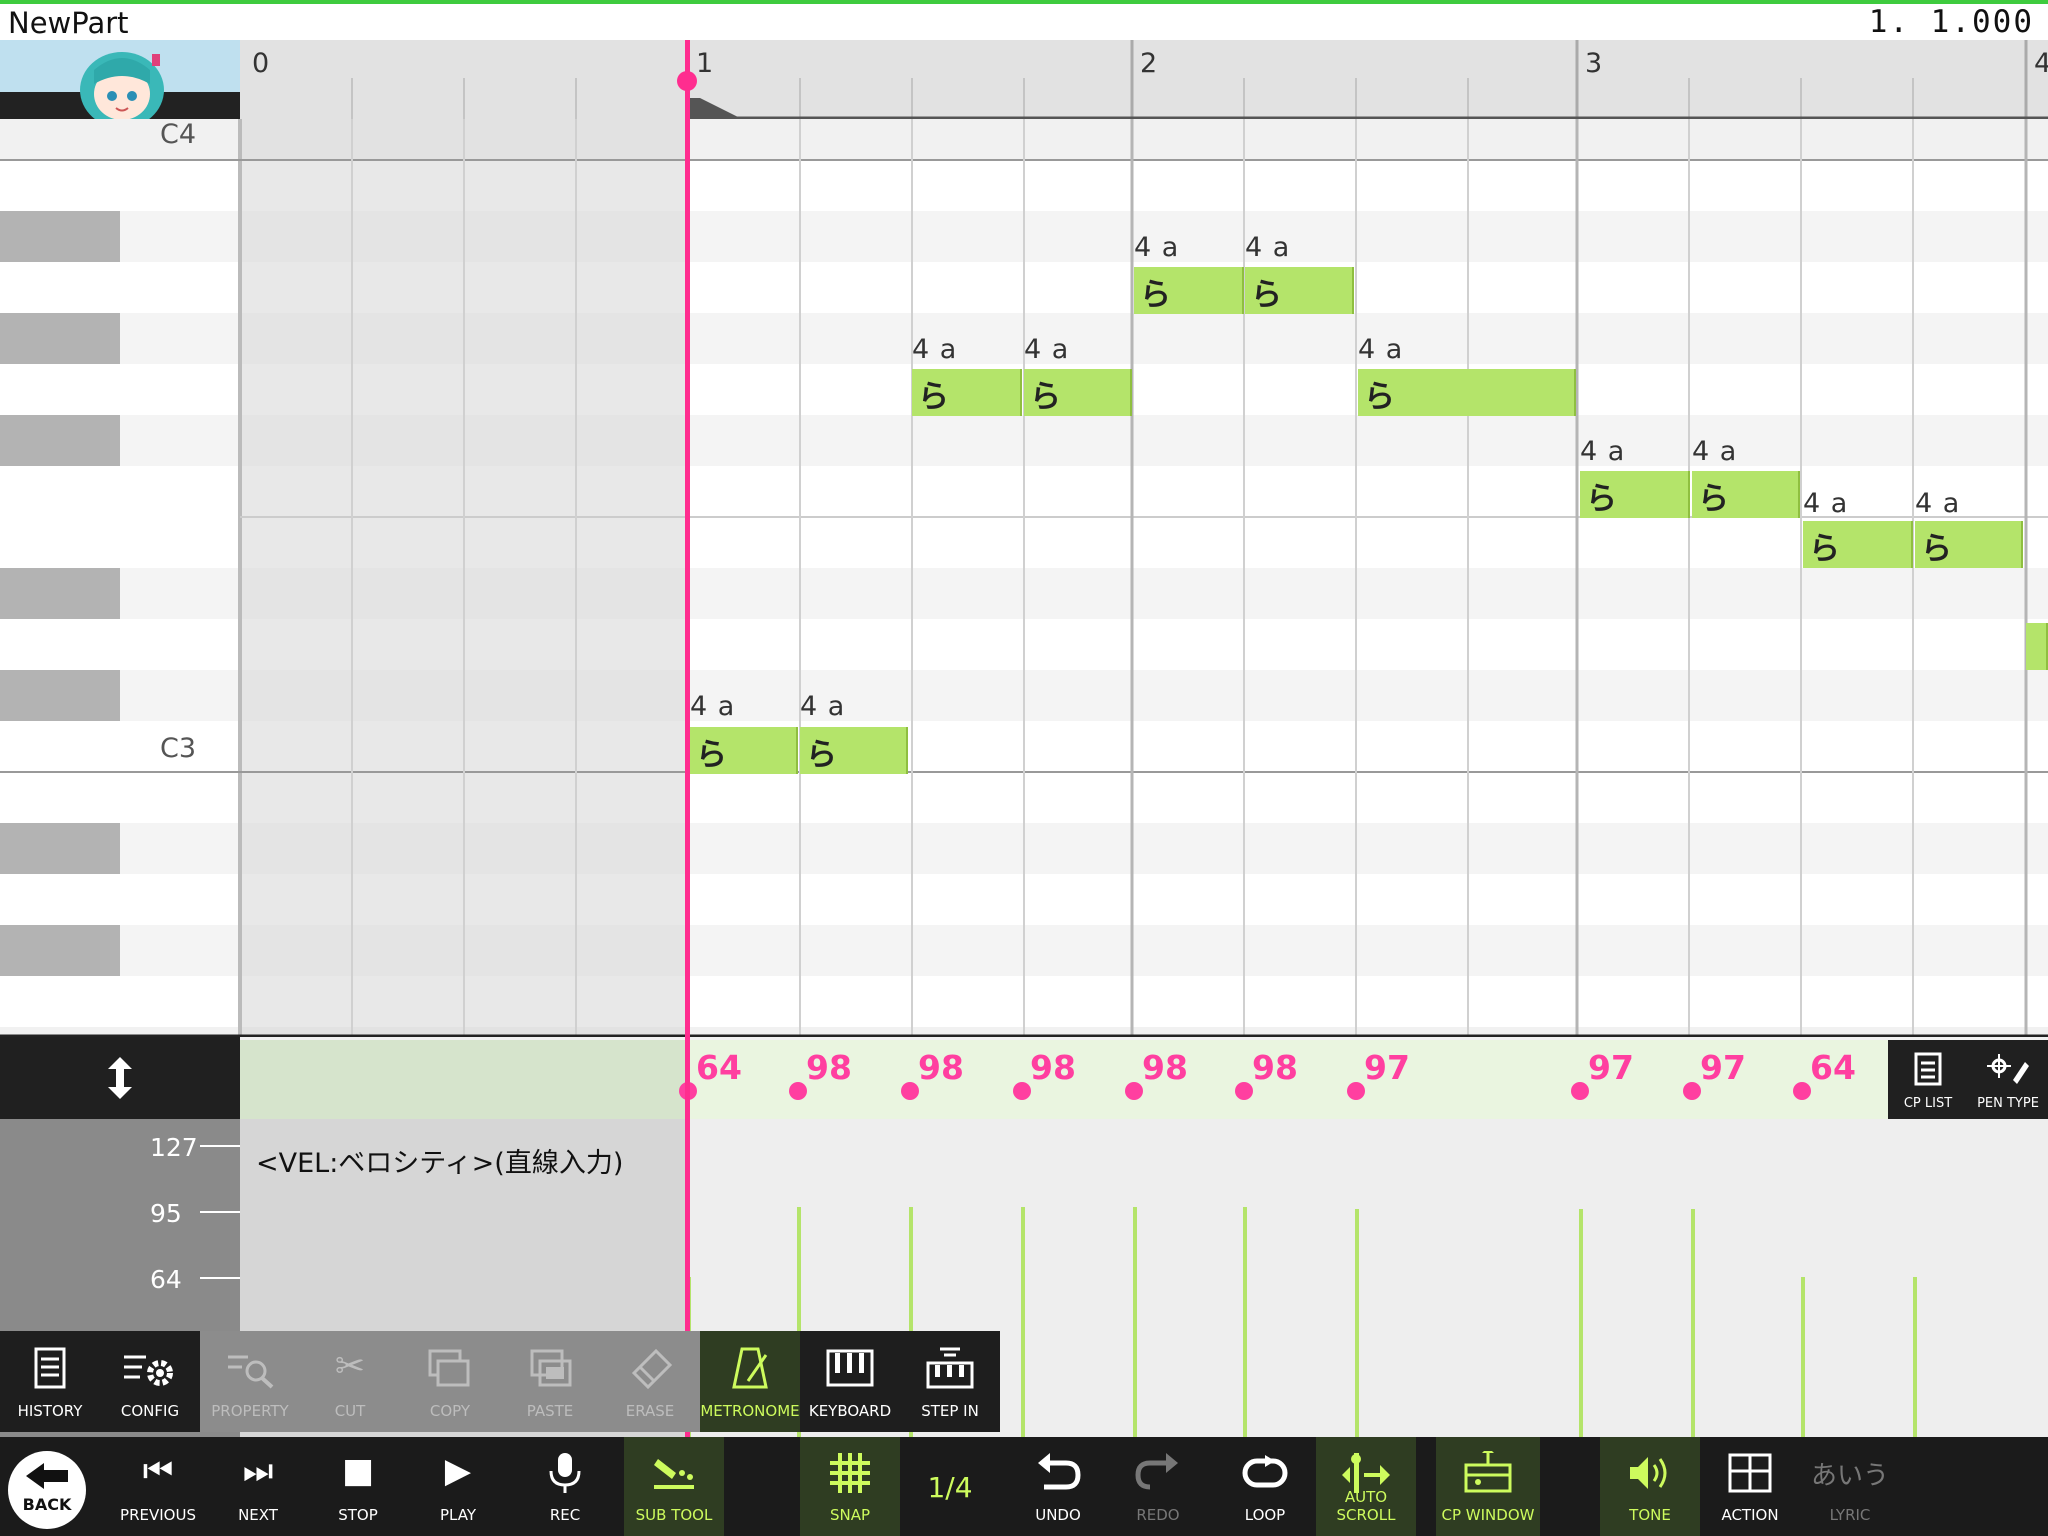 Image resolution: width=2048 pixels, height=1536 pixels. I want to click on snap-value-button: 1/4, so click(950, 1486).